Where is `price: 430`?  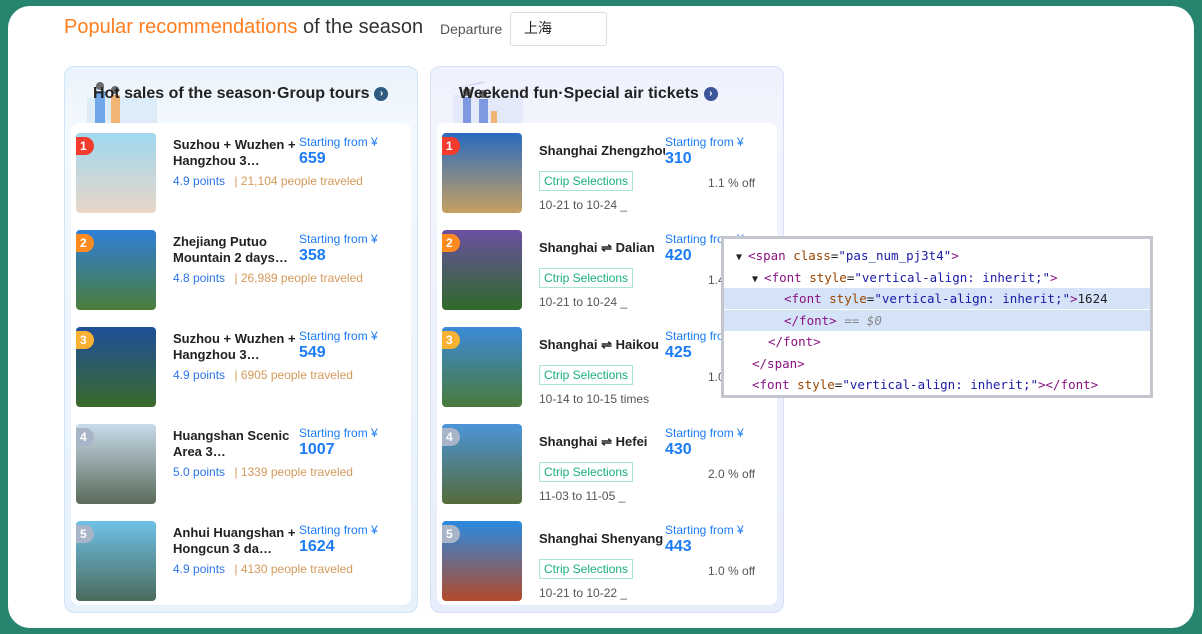
price: 430 is located at coordinates (678, 449).